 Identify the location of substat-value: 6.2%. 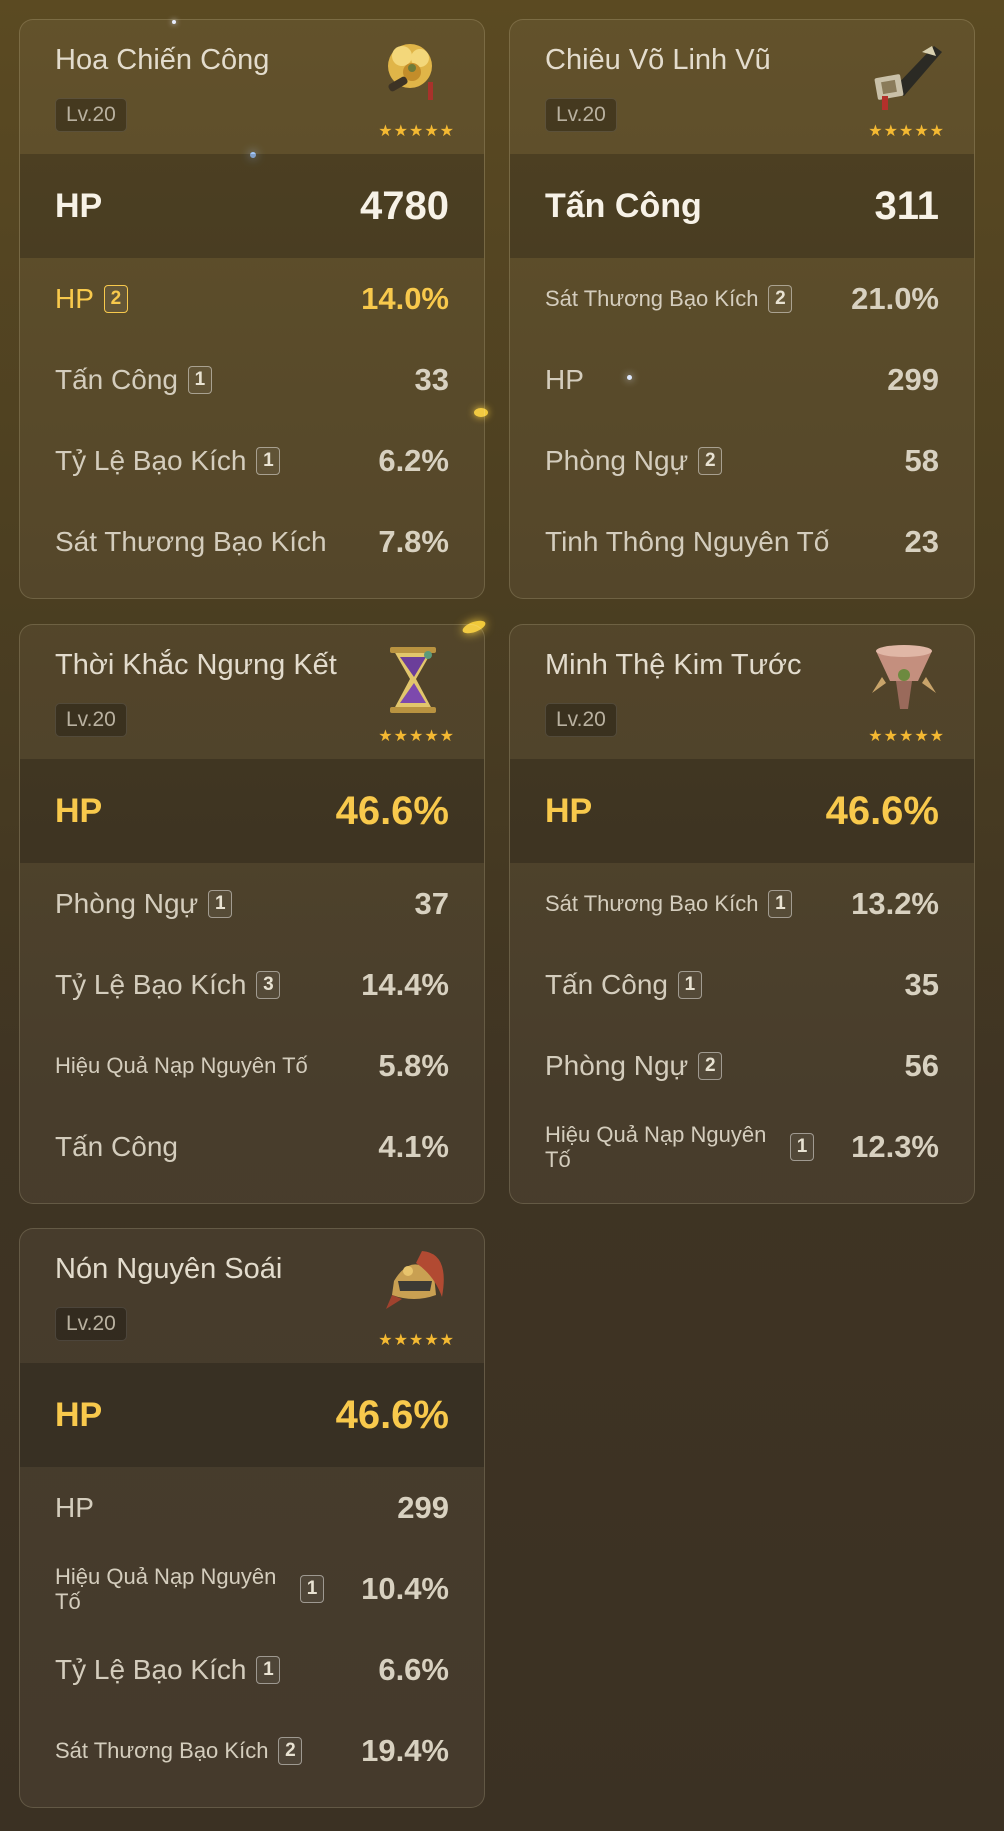
(413, 460).